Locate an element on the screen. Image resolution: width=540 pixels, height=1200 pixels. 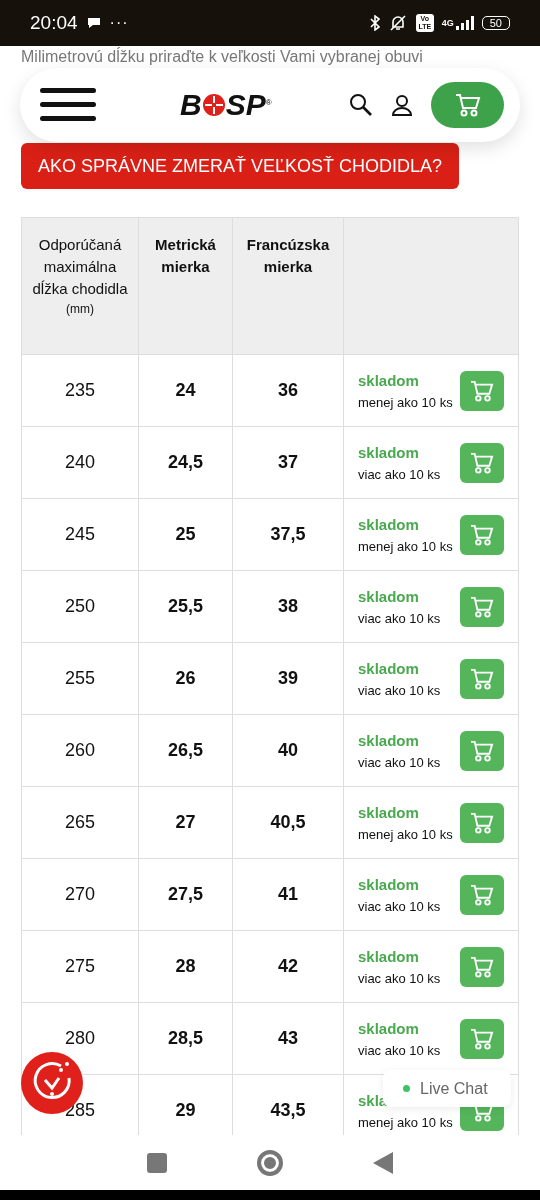
french-size: 42 is located at coordinates (288, 966).